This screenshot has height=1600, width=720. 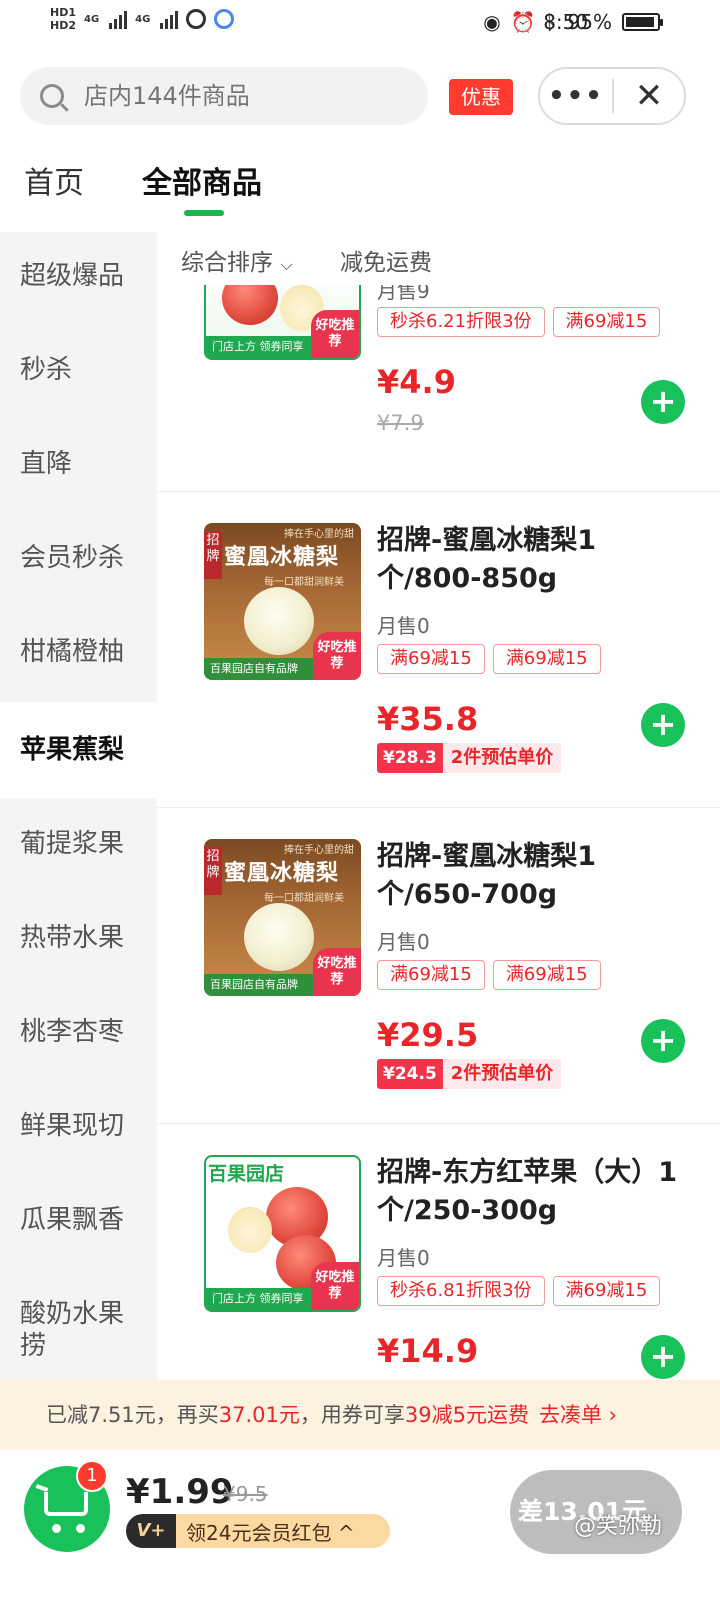 I want to click on brand-strip: 百果园店自有品牌, so click(x=259, y=985).